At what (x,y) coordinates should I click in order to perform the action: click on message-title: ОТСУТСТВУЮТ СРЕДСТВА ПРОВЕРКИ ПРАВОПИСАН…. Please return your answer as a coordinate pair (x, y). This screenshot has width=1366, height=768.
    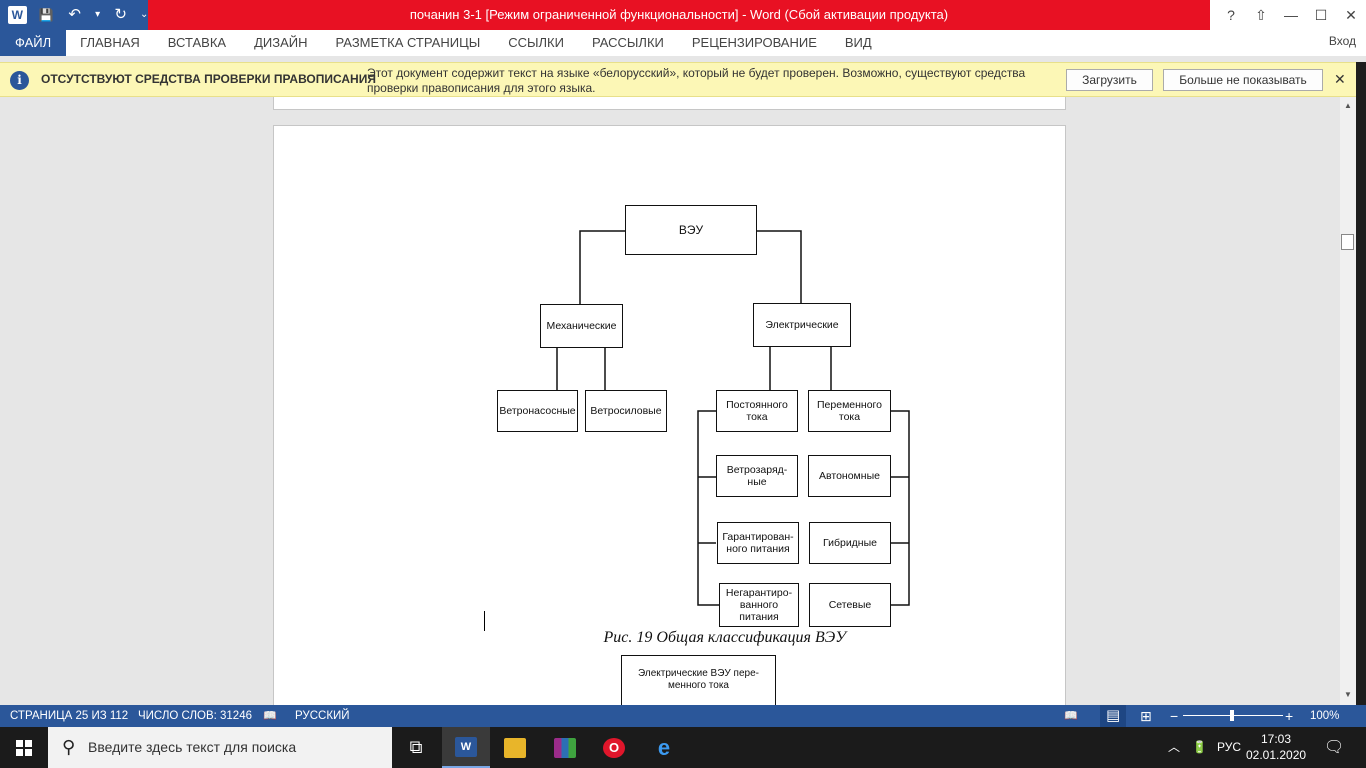
    Looking at the image, I should click on (208, 79).